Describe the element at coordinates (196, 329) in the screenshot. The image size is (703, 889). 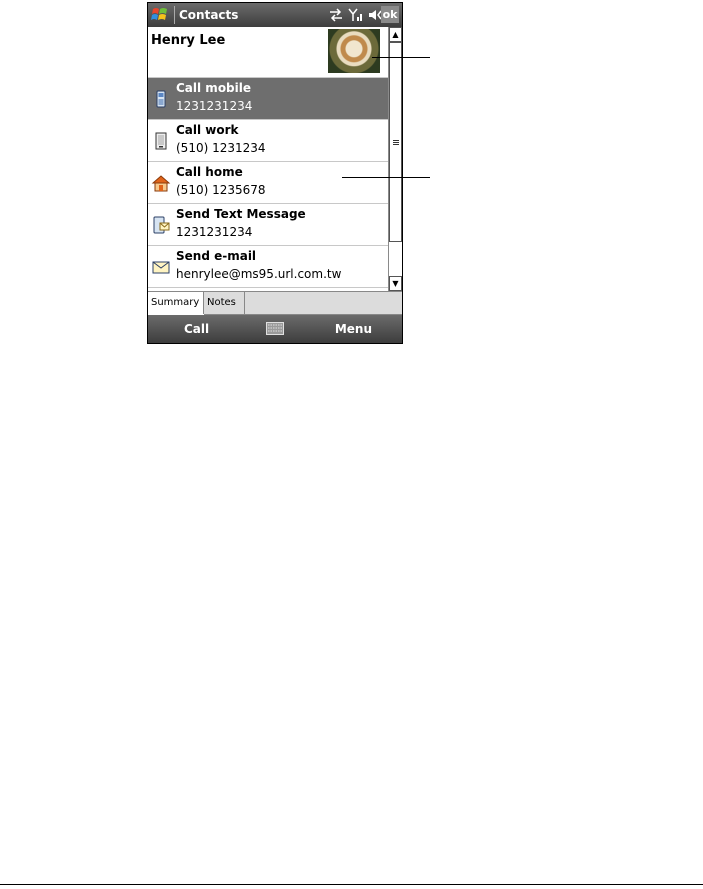
I see `call-softkey: Call` at that location.